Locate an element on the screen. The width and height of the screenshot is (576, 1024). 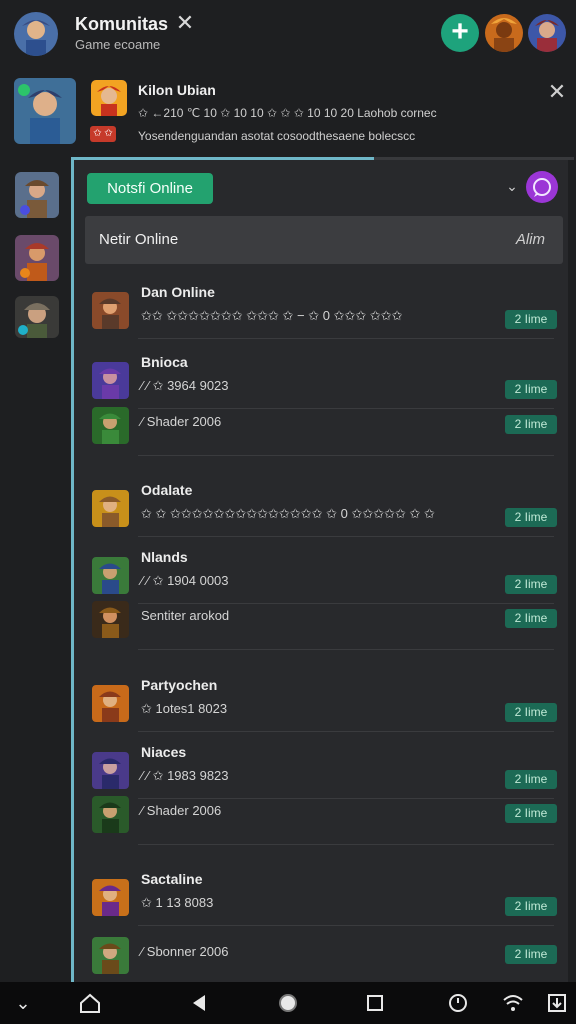
page-subtitle: Game ecoame is located at coordinates (118, 44).